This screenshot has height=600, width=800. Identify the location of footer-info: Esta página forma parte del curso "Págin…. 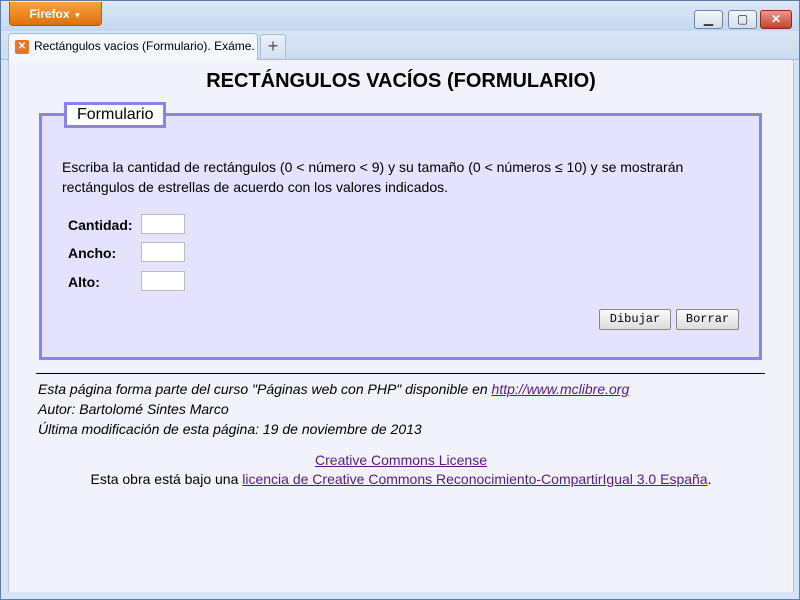
(333, 409).